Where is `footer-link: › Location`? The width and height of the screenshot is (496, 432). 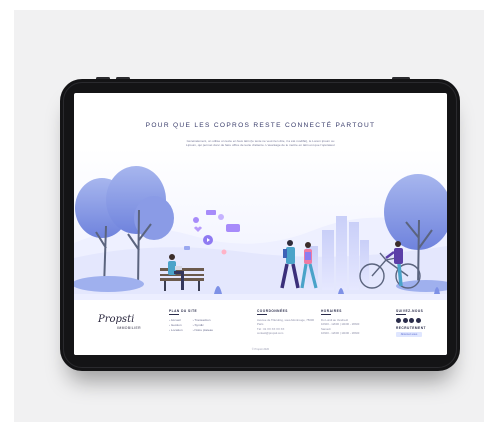
footer-link: › Location is located at coordinates (176, 330).